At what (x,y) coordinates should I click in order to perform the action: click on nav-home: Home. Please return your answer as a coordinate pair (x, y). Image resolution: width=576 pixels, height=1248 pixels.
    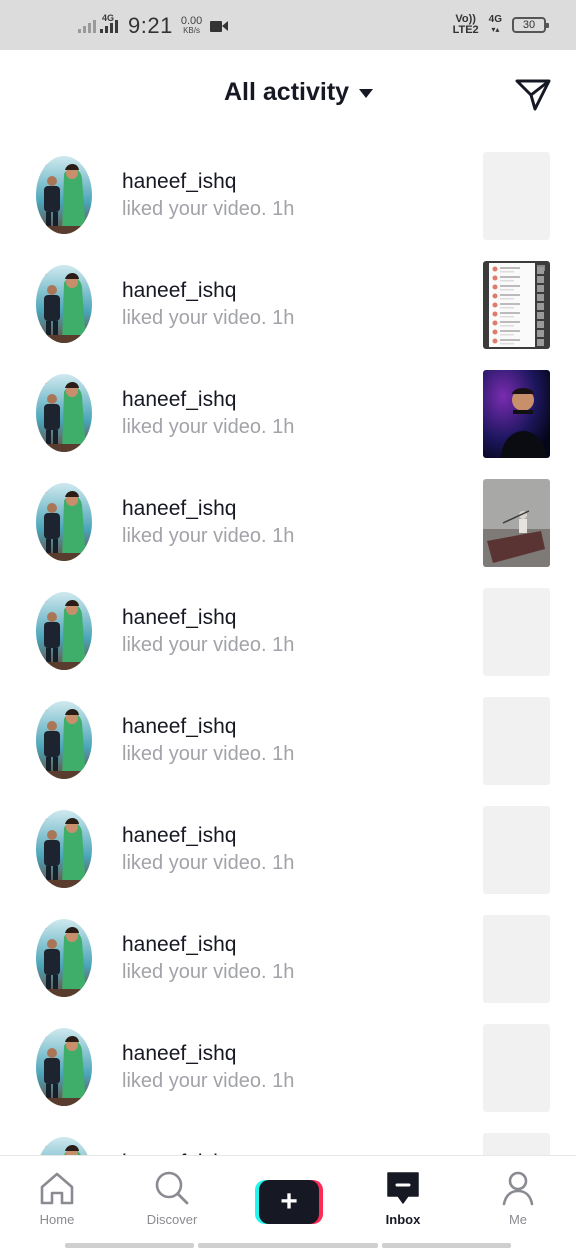
    Looking at the image, I should click on (57, 1202).